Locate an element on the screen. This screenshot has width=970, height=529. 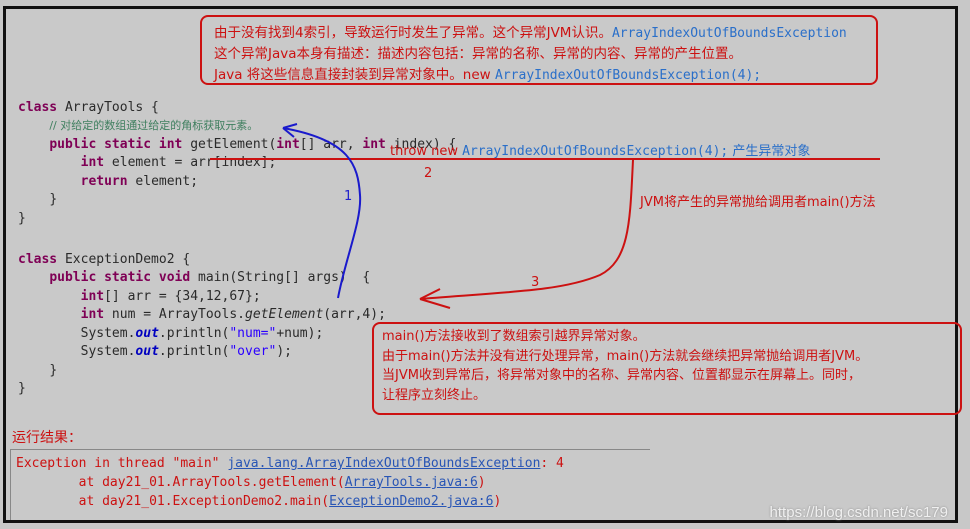
console-text: Exception in thread "main" is located at coordinates (122, 463).